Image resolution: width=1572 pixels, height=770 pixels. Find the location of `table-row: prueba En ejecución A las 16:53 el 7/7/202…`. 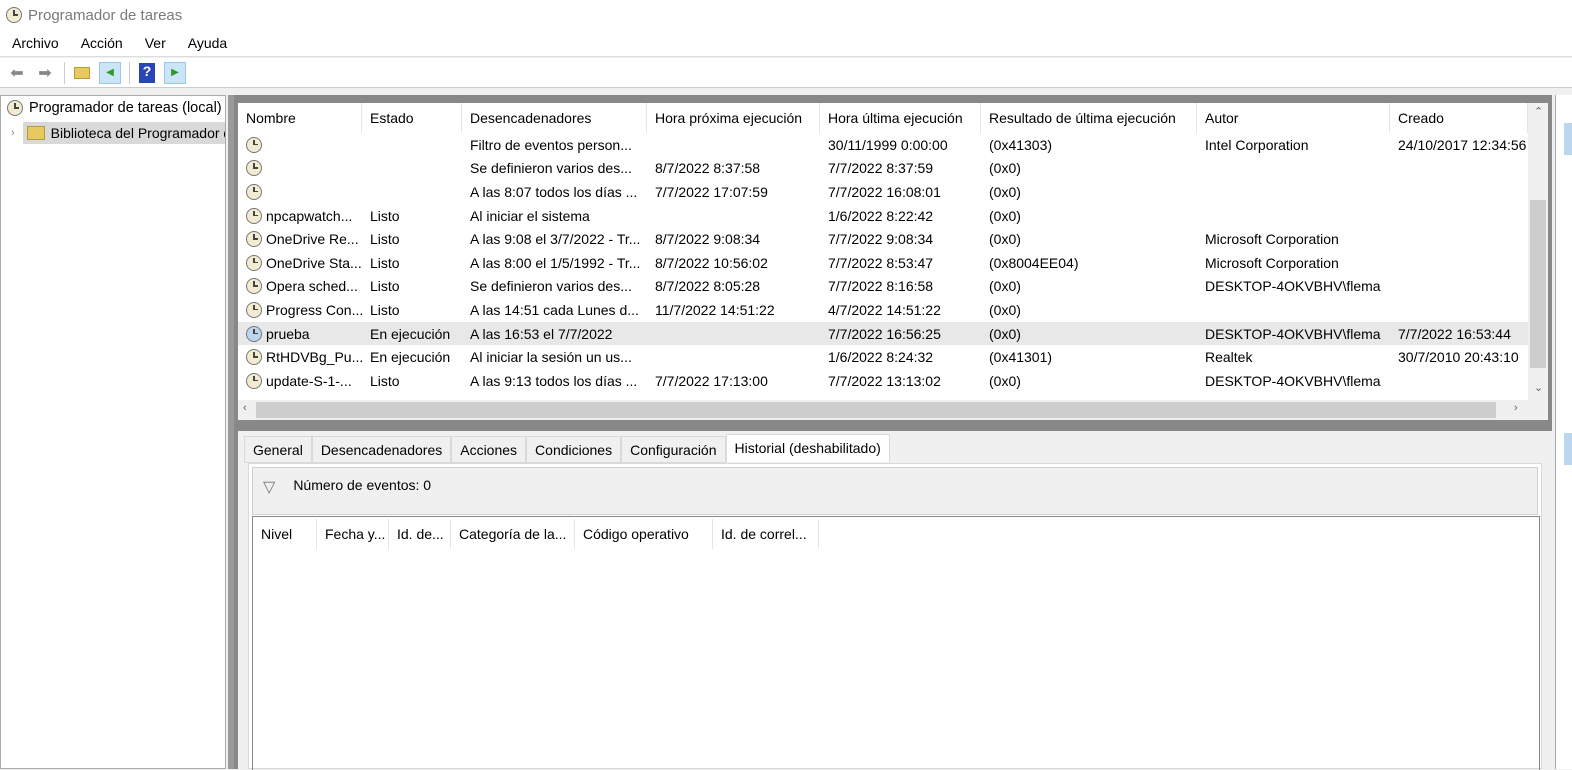

table-row: prueba En ejecución A las 16:53 el 7/7/202… is located at coordinates (883, 333).